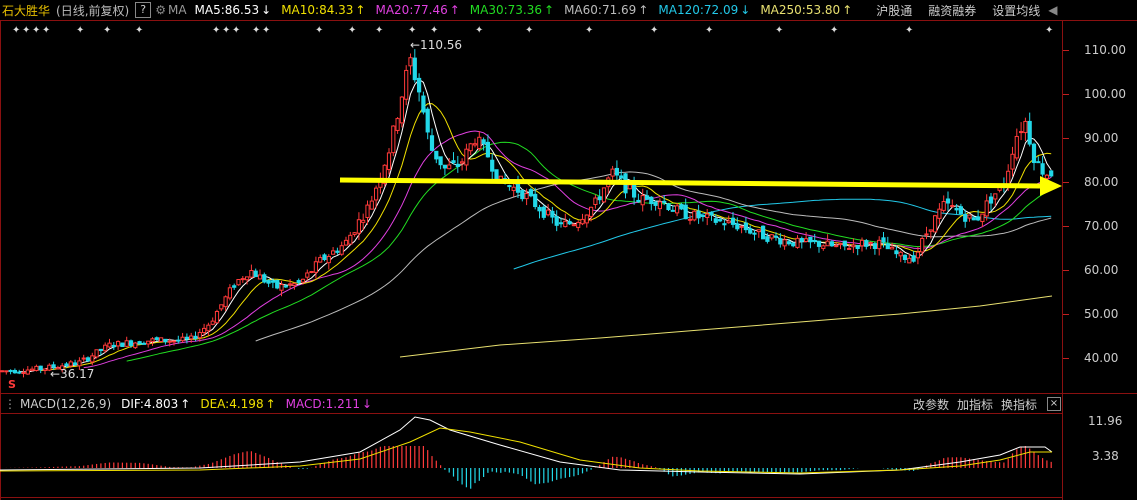  Describe the element at coordinates (177, 10) in the screenshot. I see `ma-label: MA` at that location.